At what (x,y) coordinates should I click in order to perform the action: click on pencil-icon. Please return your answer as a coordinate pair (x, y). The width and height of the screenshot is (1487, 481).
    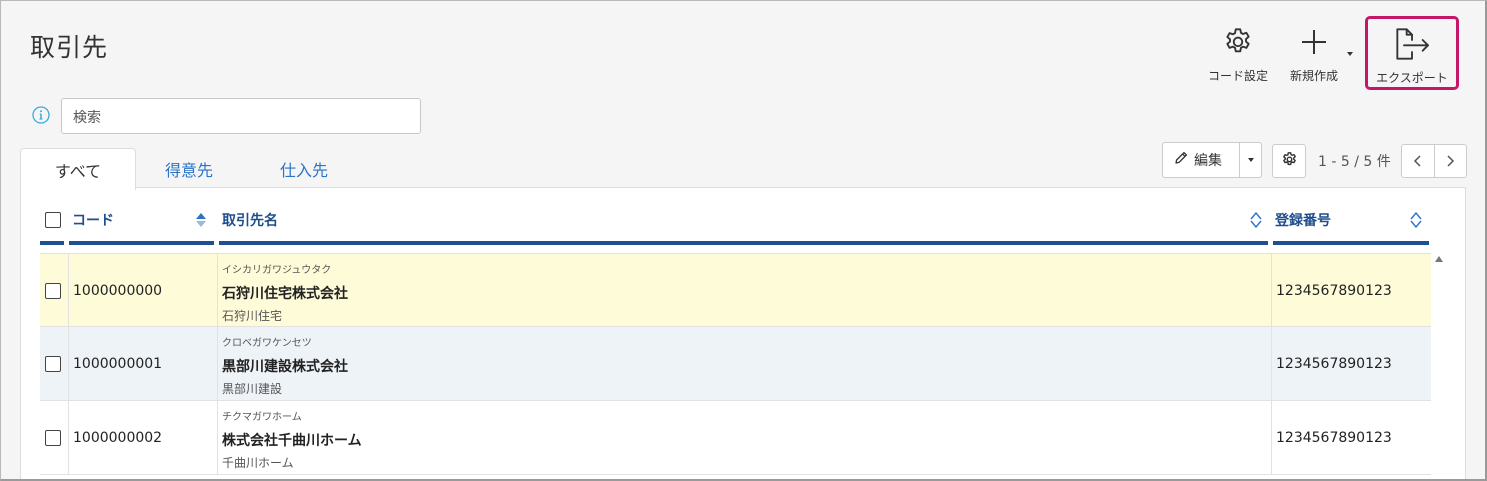
    Looking at the image, I should click on (1181, 160).